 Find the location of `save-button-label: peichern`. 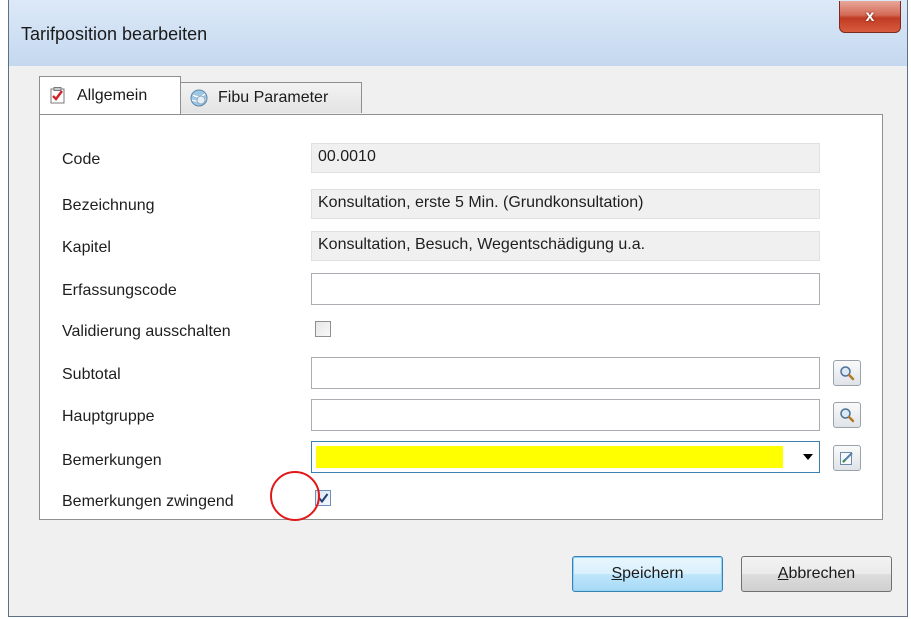

save-button-label: peichern is located at coordinates (653, 573).